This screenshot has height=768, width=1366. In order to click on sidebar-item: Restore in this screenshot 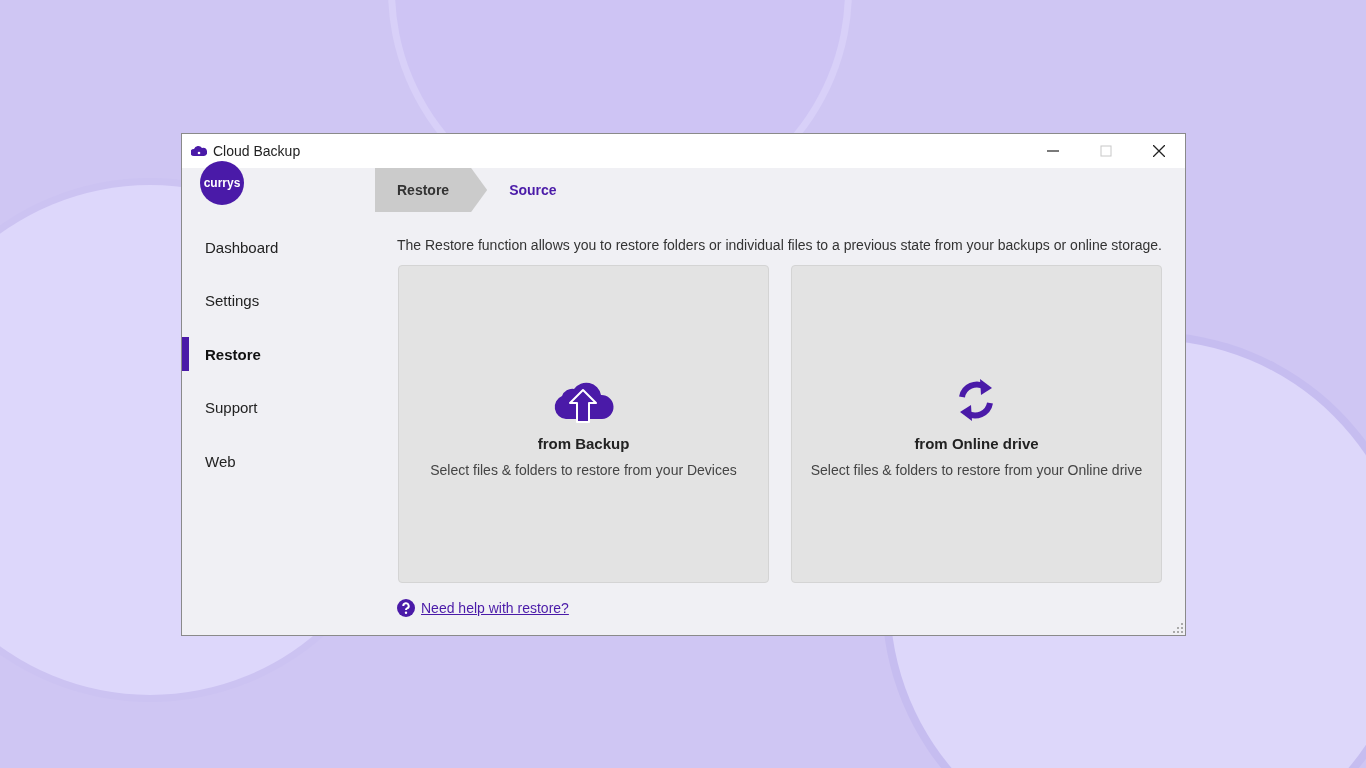, I will do `click(278, 354)`.